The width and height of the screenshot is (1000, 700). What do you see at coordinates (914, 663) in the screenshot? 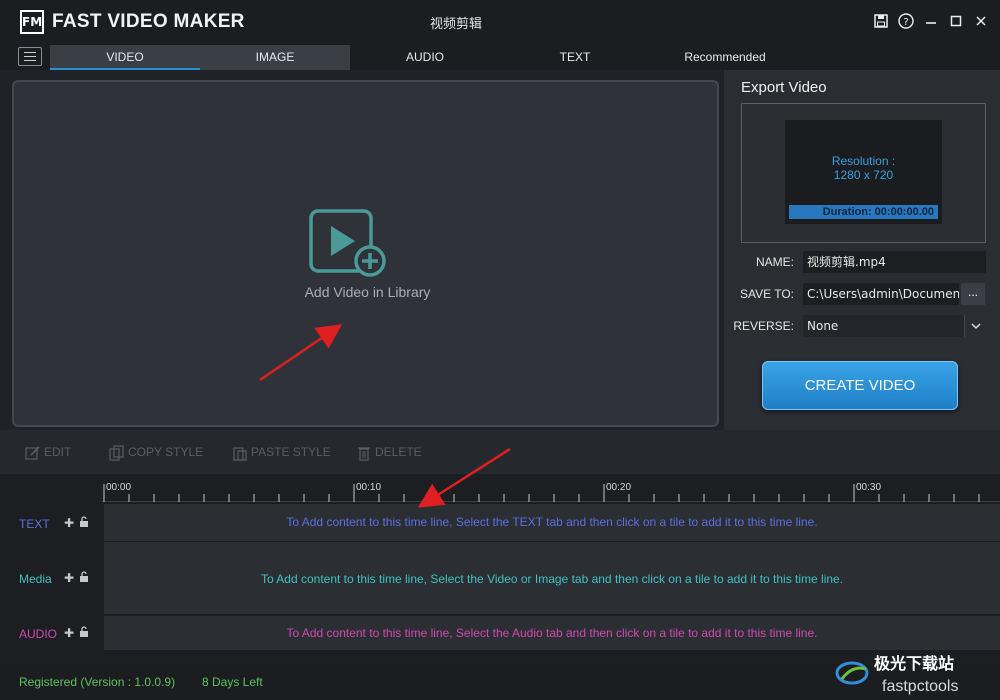
I see `svg-text: 极光下载站` at bounding box center [914, 663].